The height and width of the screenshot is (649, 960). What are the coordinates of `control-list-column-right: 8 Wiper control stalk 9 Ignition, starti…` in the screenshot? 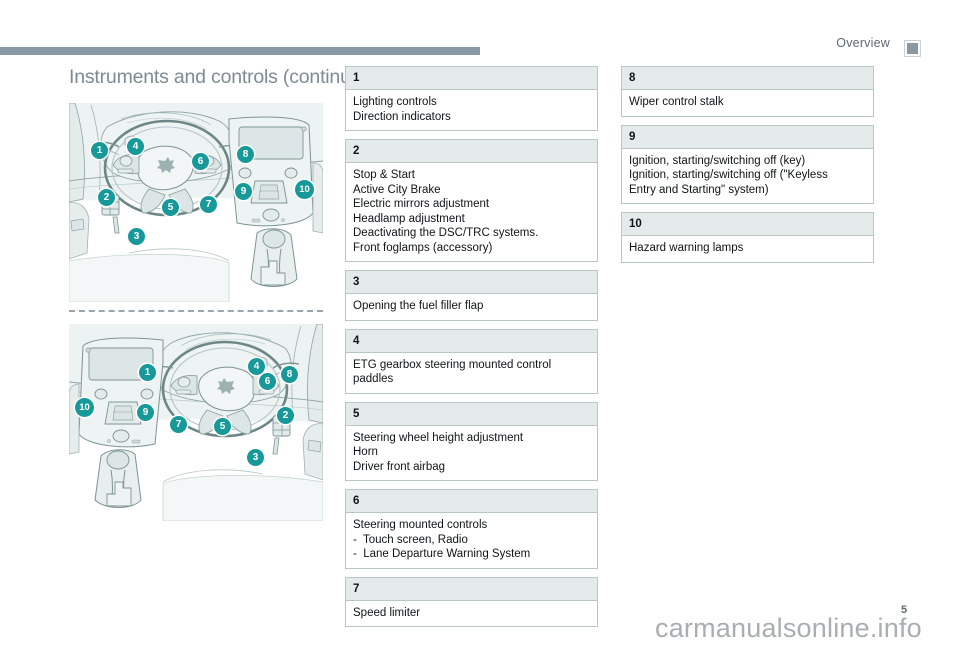 It's located at (747, 168).